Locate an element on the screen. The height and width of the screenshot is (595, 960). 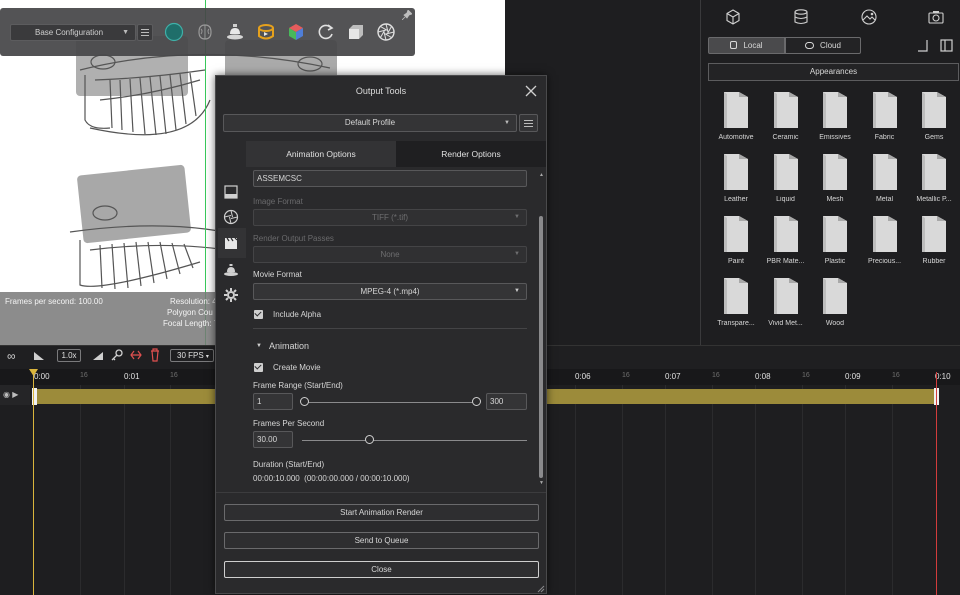
scroll-up-icon: ▲ is located at coordinates (541, 175).